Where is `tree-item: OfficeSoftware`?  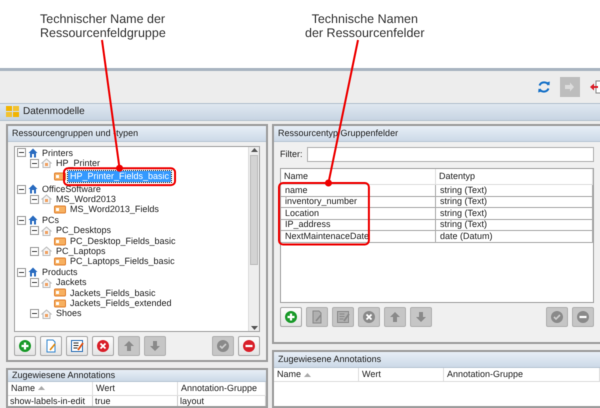 tree-item: OfficeSoftware is located at coordinates (71, 189).